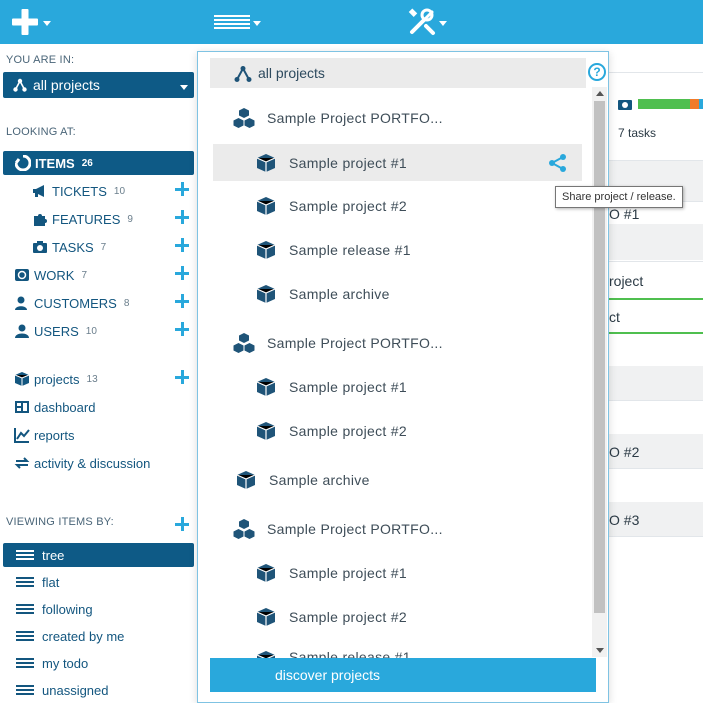  I want to click on scroll-thumb, so click(599, 357).